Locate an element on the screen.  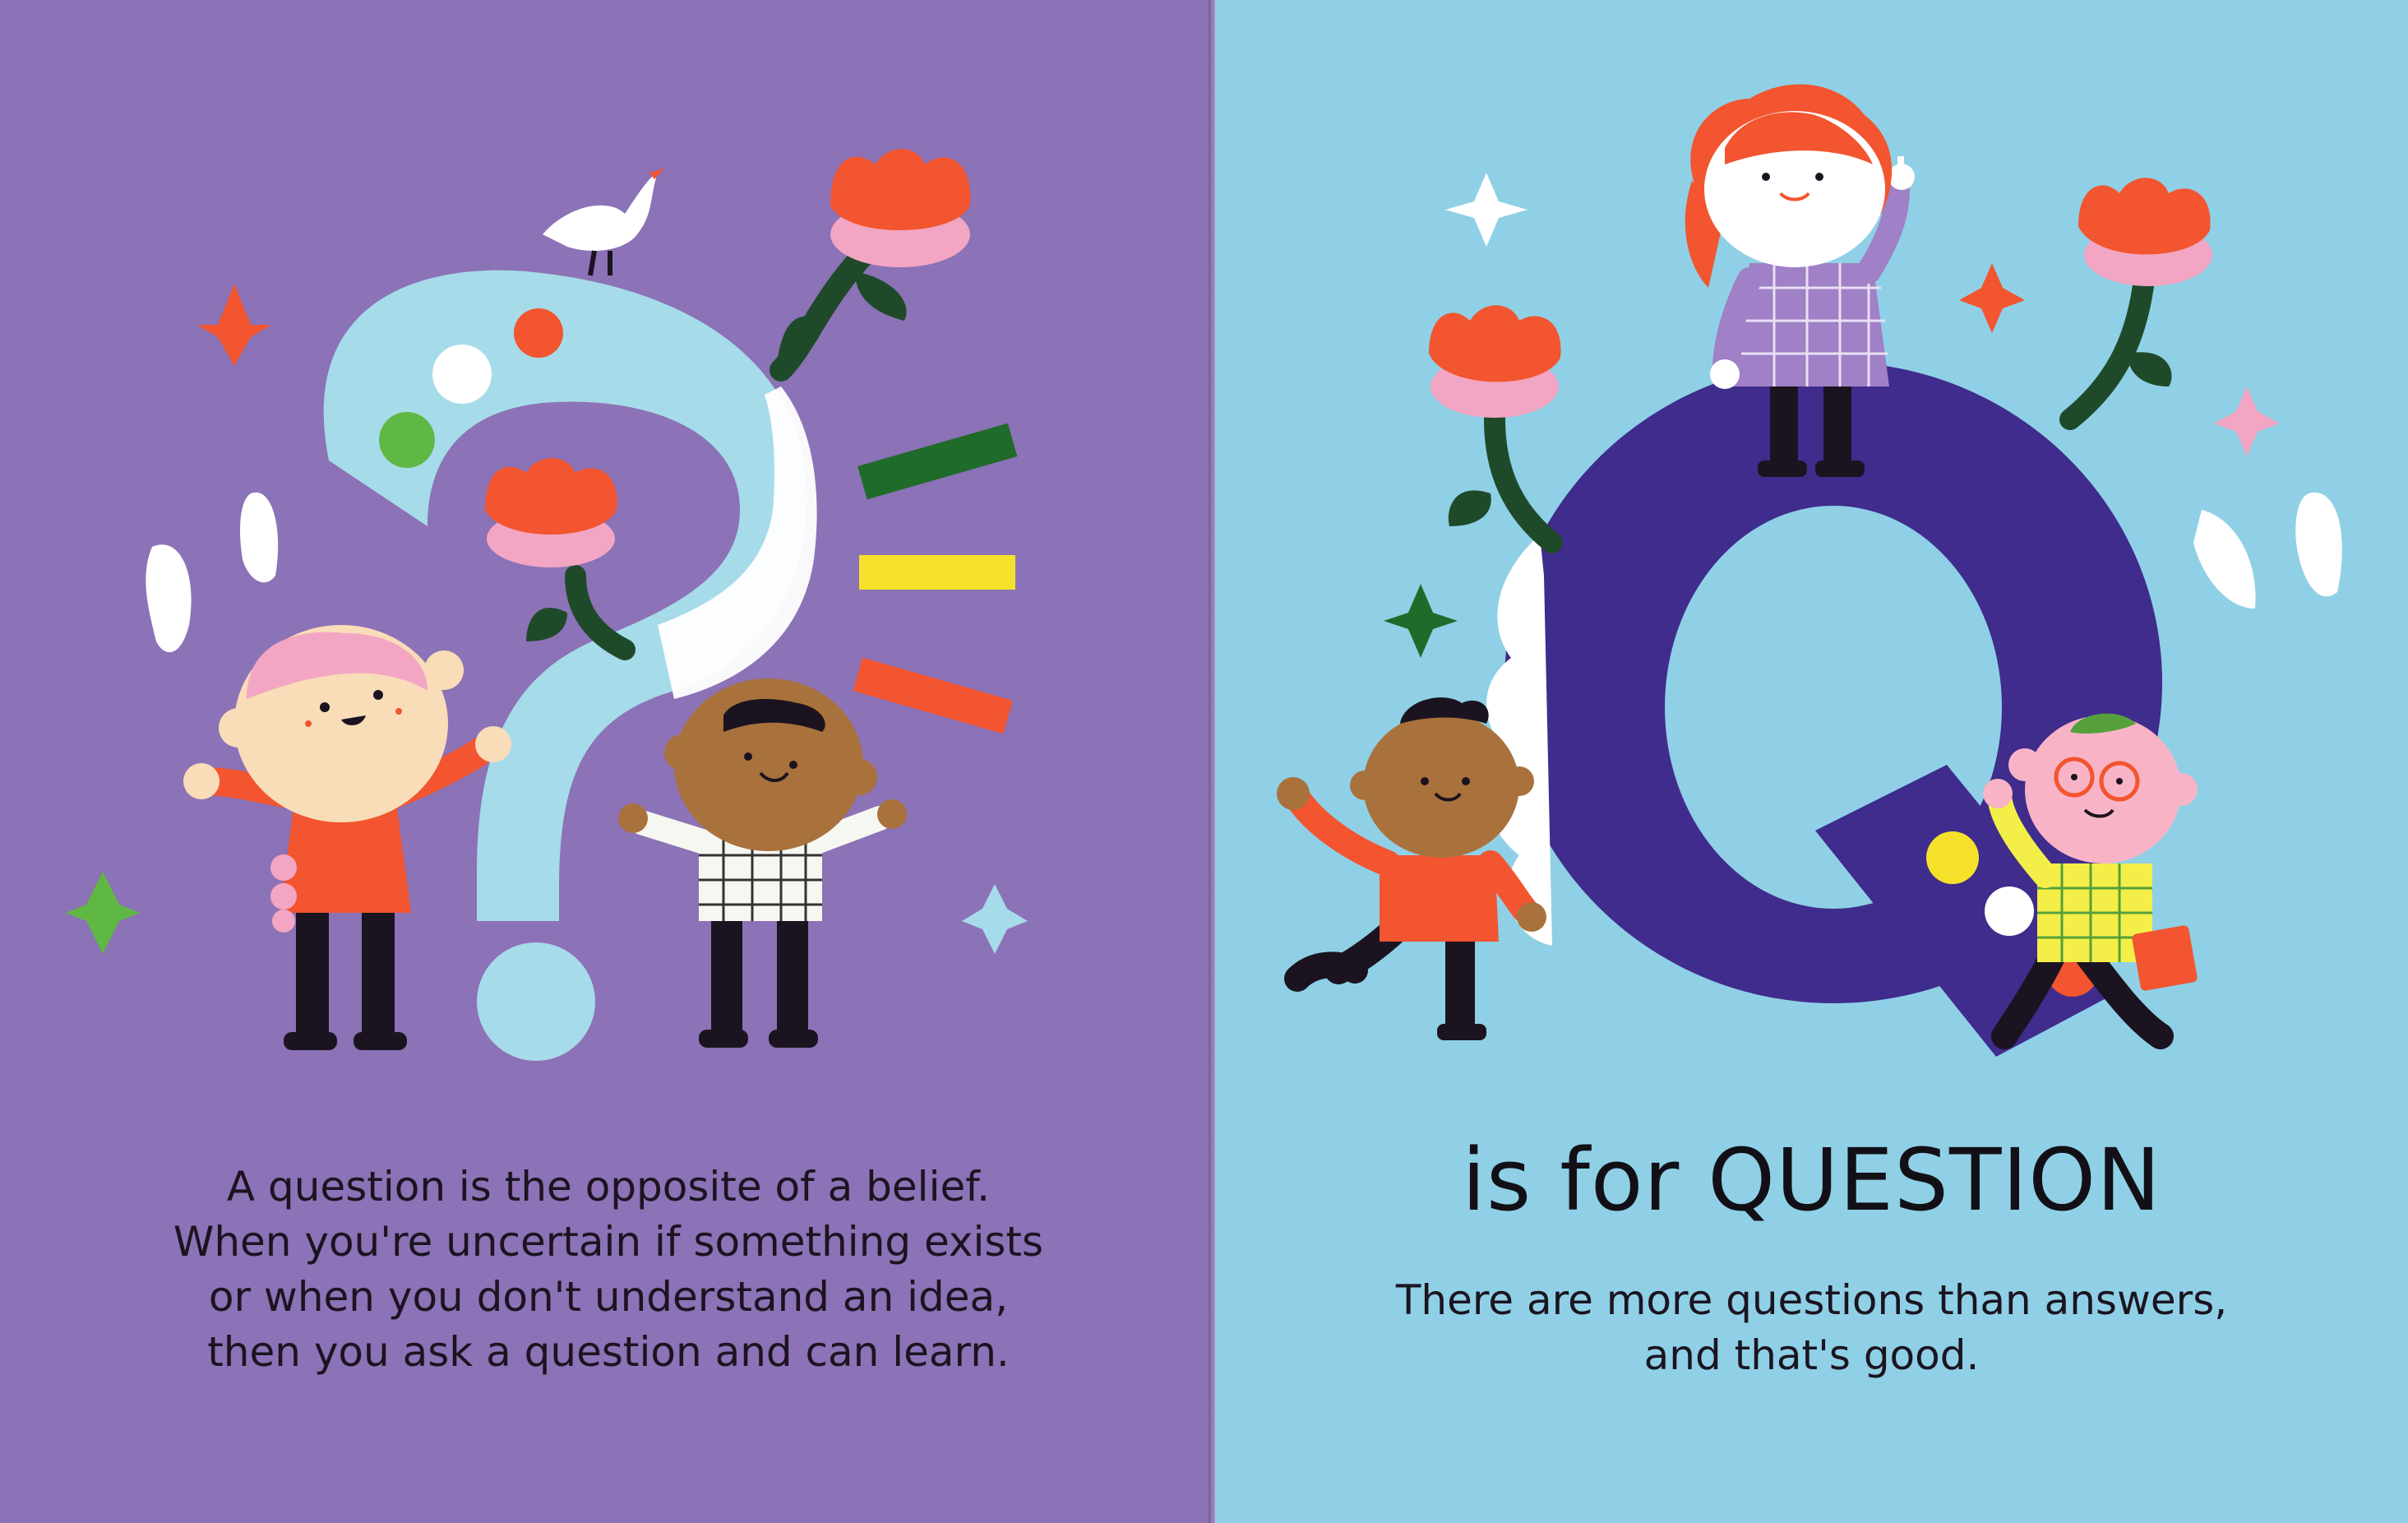
body-line: A question is the opposite of a belief. is located at coordinates (608, 1187).